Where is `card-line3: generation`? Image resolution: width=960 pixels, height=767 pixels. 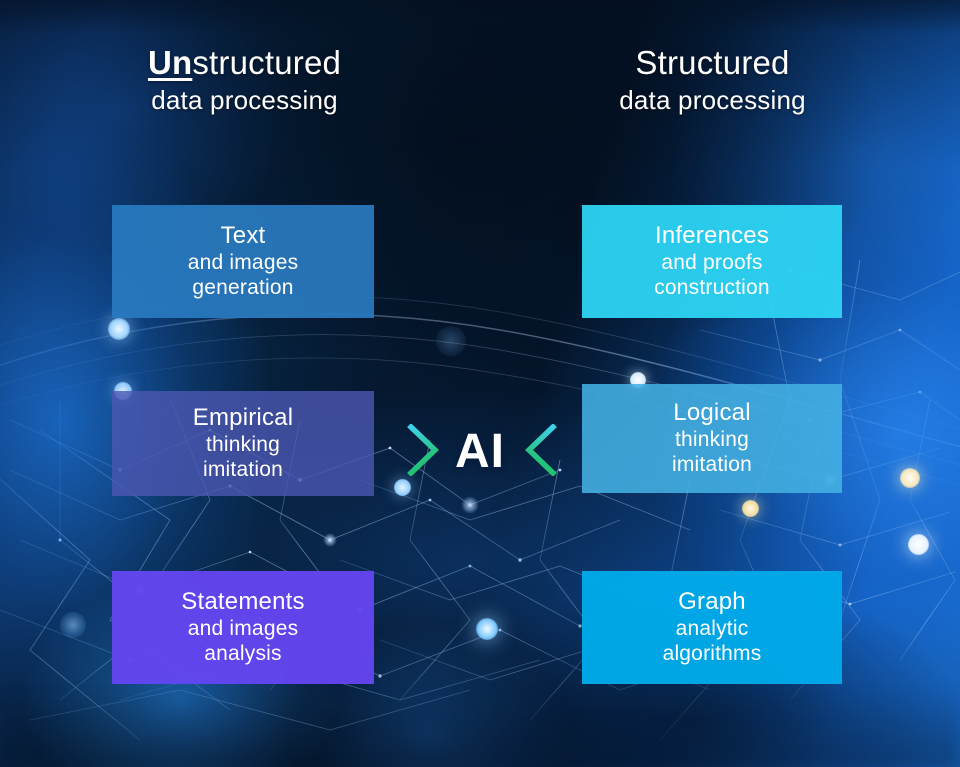
card-line3: generation is located at coordinates (243, 287).